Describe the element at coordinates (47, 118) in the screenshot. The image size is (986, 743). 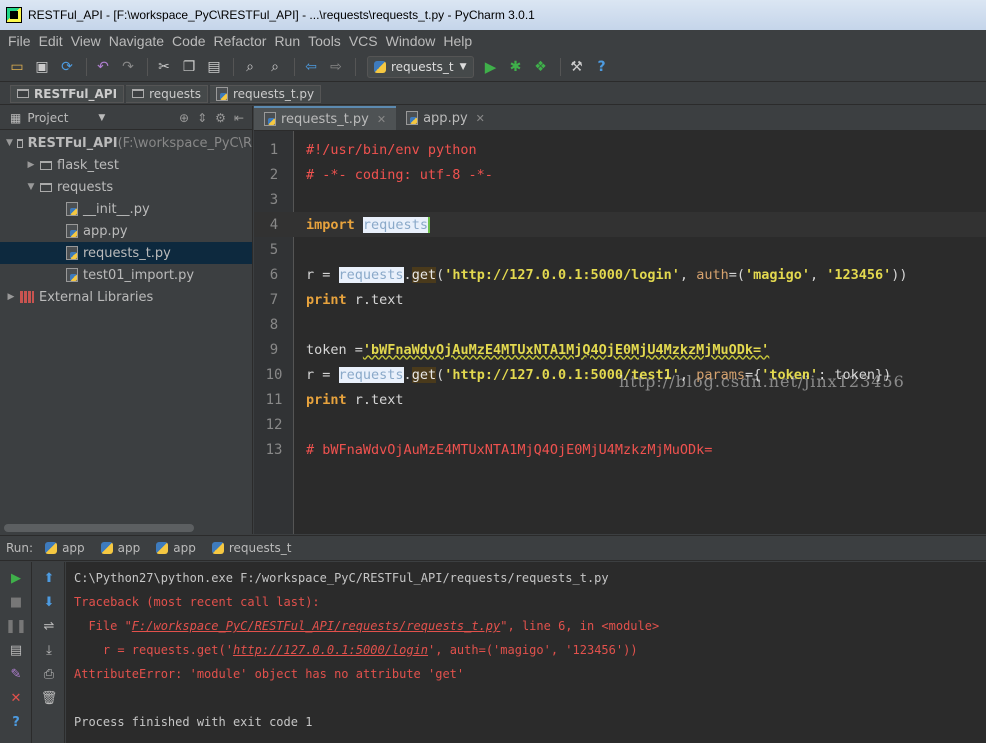
I see `project-view-select: Project` at that location.